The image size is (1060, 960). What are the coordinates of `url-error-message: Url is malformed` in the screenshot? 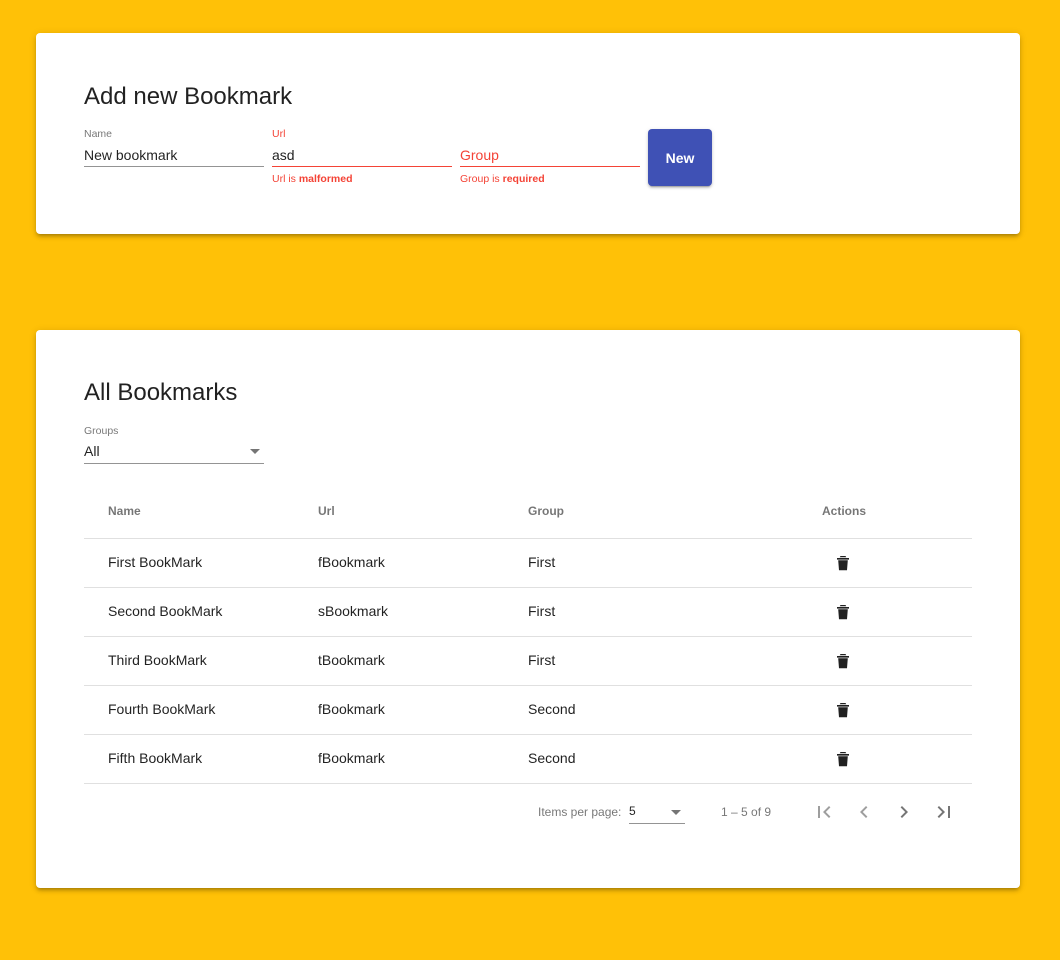 It's located at (312, 179).